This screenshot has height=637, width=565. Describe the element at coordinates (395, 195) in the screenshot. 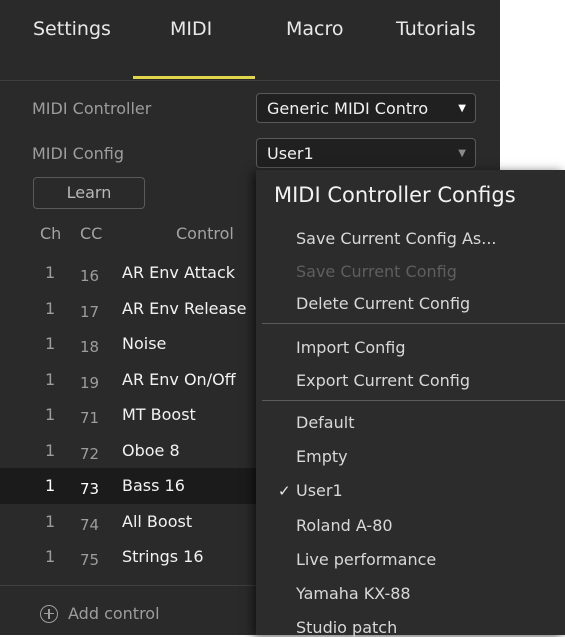

I see `menu-title: MIDI Controller Configs` at that location.